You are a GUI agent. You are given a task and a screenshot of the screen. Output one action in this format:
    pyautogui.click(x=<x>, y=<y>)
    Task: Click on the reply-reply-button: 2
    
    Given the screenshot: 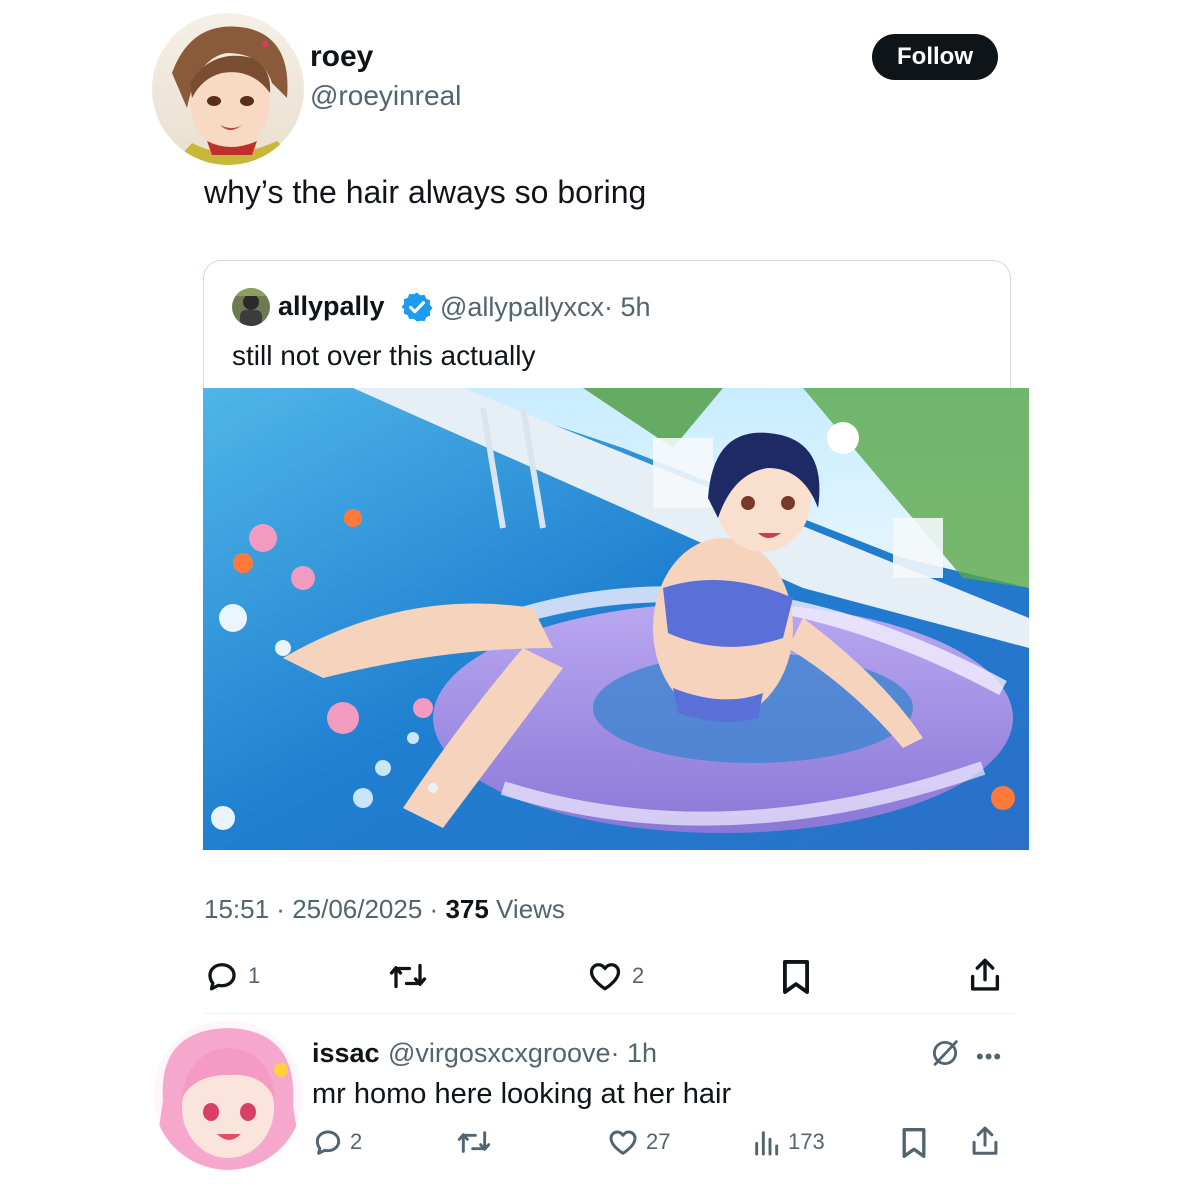 What is the action you would take?
    pyautogui.click(x=337, y=1142)
    